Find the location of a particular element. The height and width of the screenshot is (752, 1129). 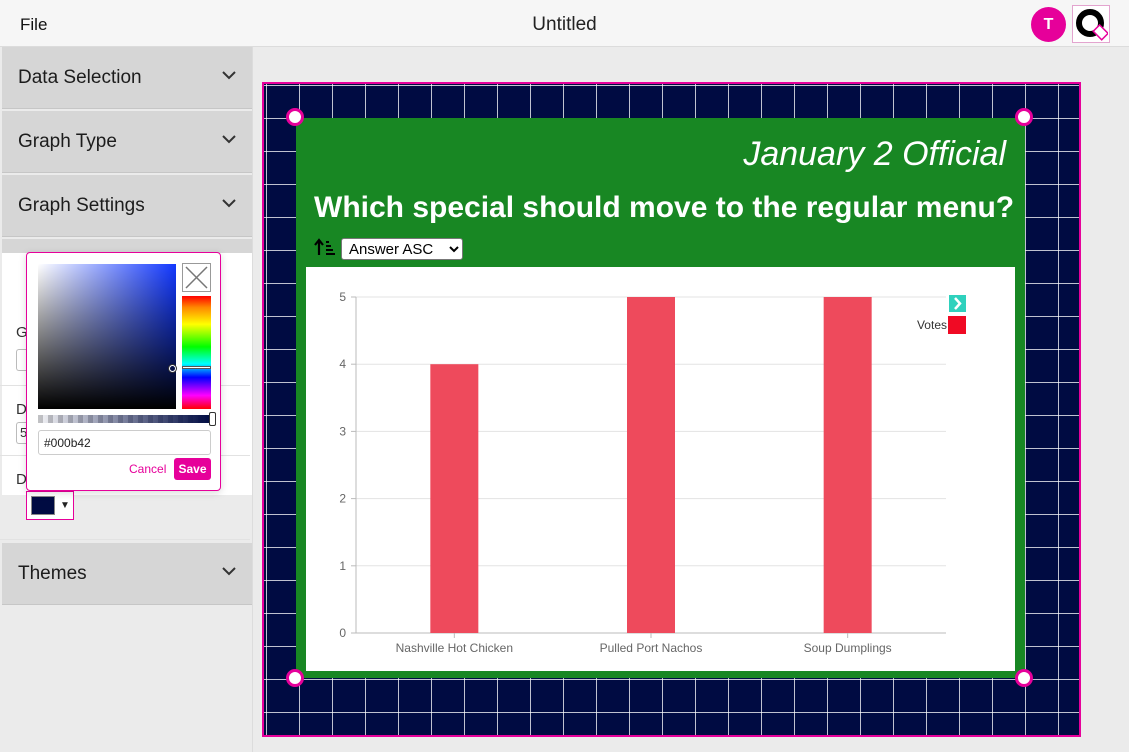

panel-data-selection: Data Selection is located at coordinates (127, 78).